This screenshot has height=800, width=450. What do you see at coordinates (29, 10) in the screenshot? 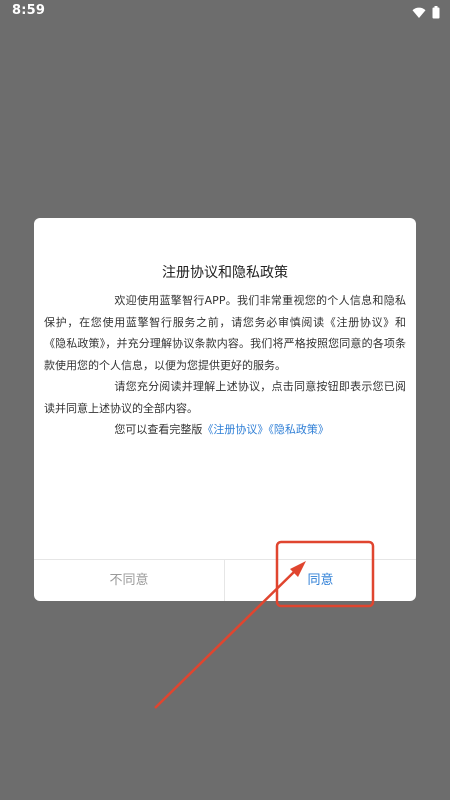
I see `status-time: 8:59` at bounding box center [29, 10].